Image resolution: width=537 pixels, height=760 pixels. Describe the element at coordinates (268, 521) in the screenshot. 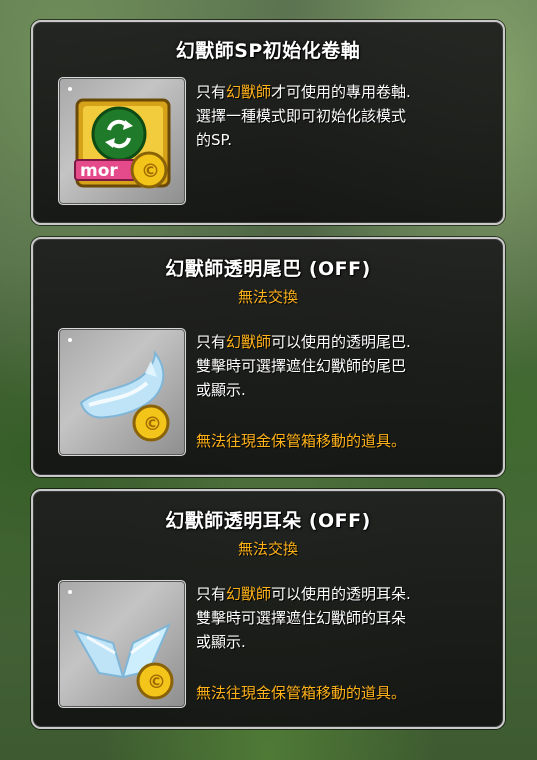

I see `item-title: 幻獸師透明耳朵 (OFF)` at that location.